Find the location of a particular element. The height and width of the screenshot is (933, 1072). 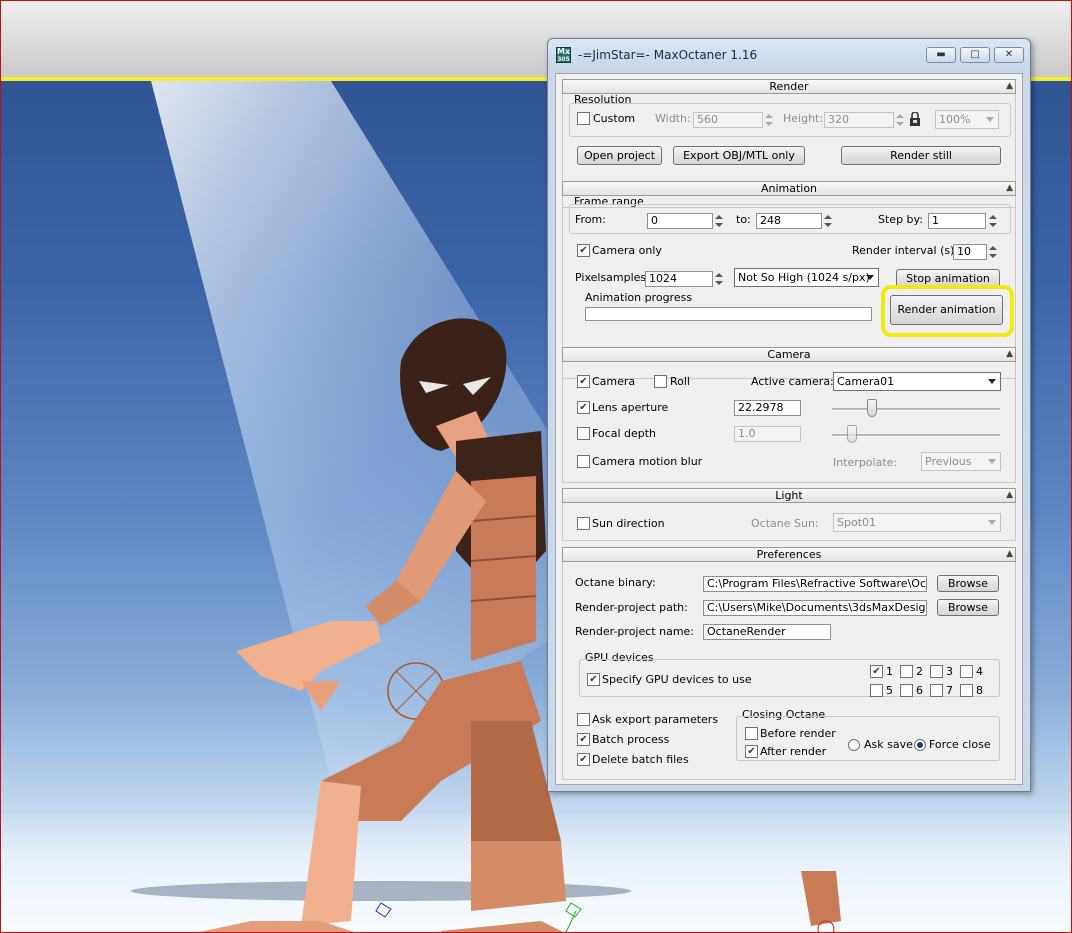

after-render-label: After render is located at coordinates (793, 751).